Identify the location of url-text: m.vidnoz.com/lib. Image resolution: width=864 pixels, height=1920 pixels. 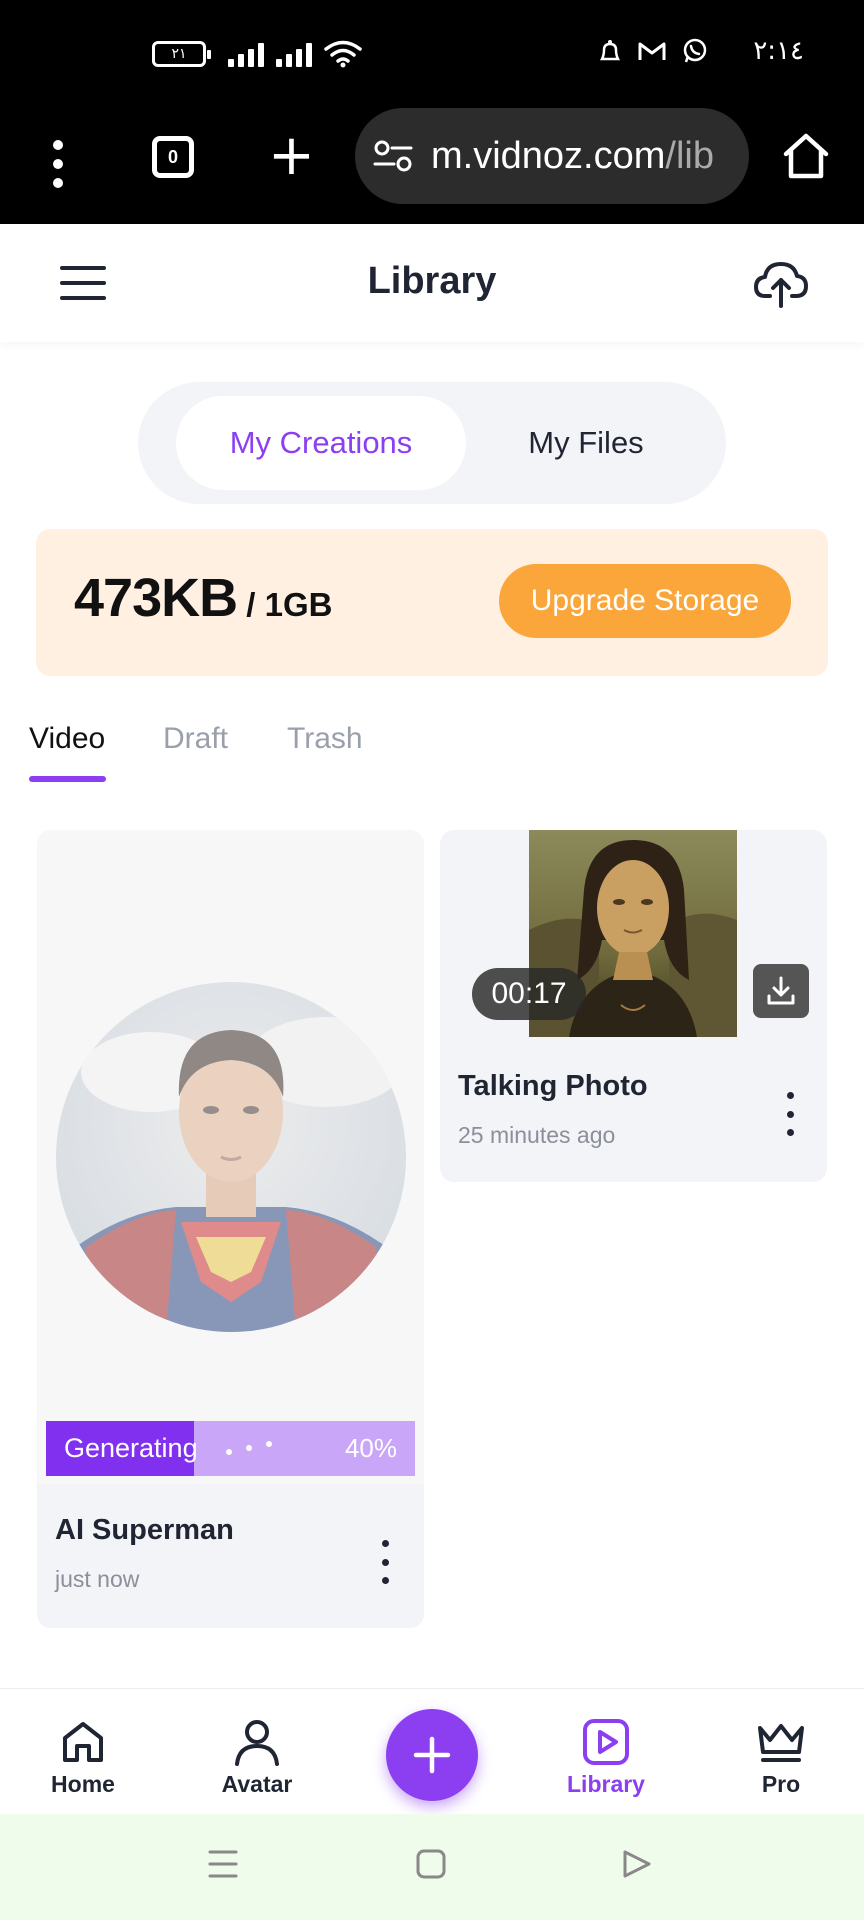
(572, 156).